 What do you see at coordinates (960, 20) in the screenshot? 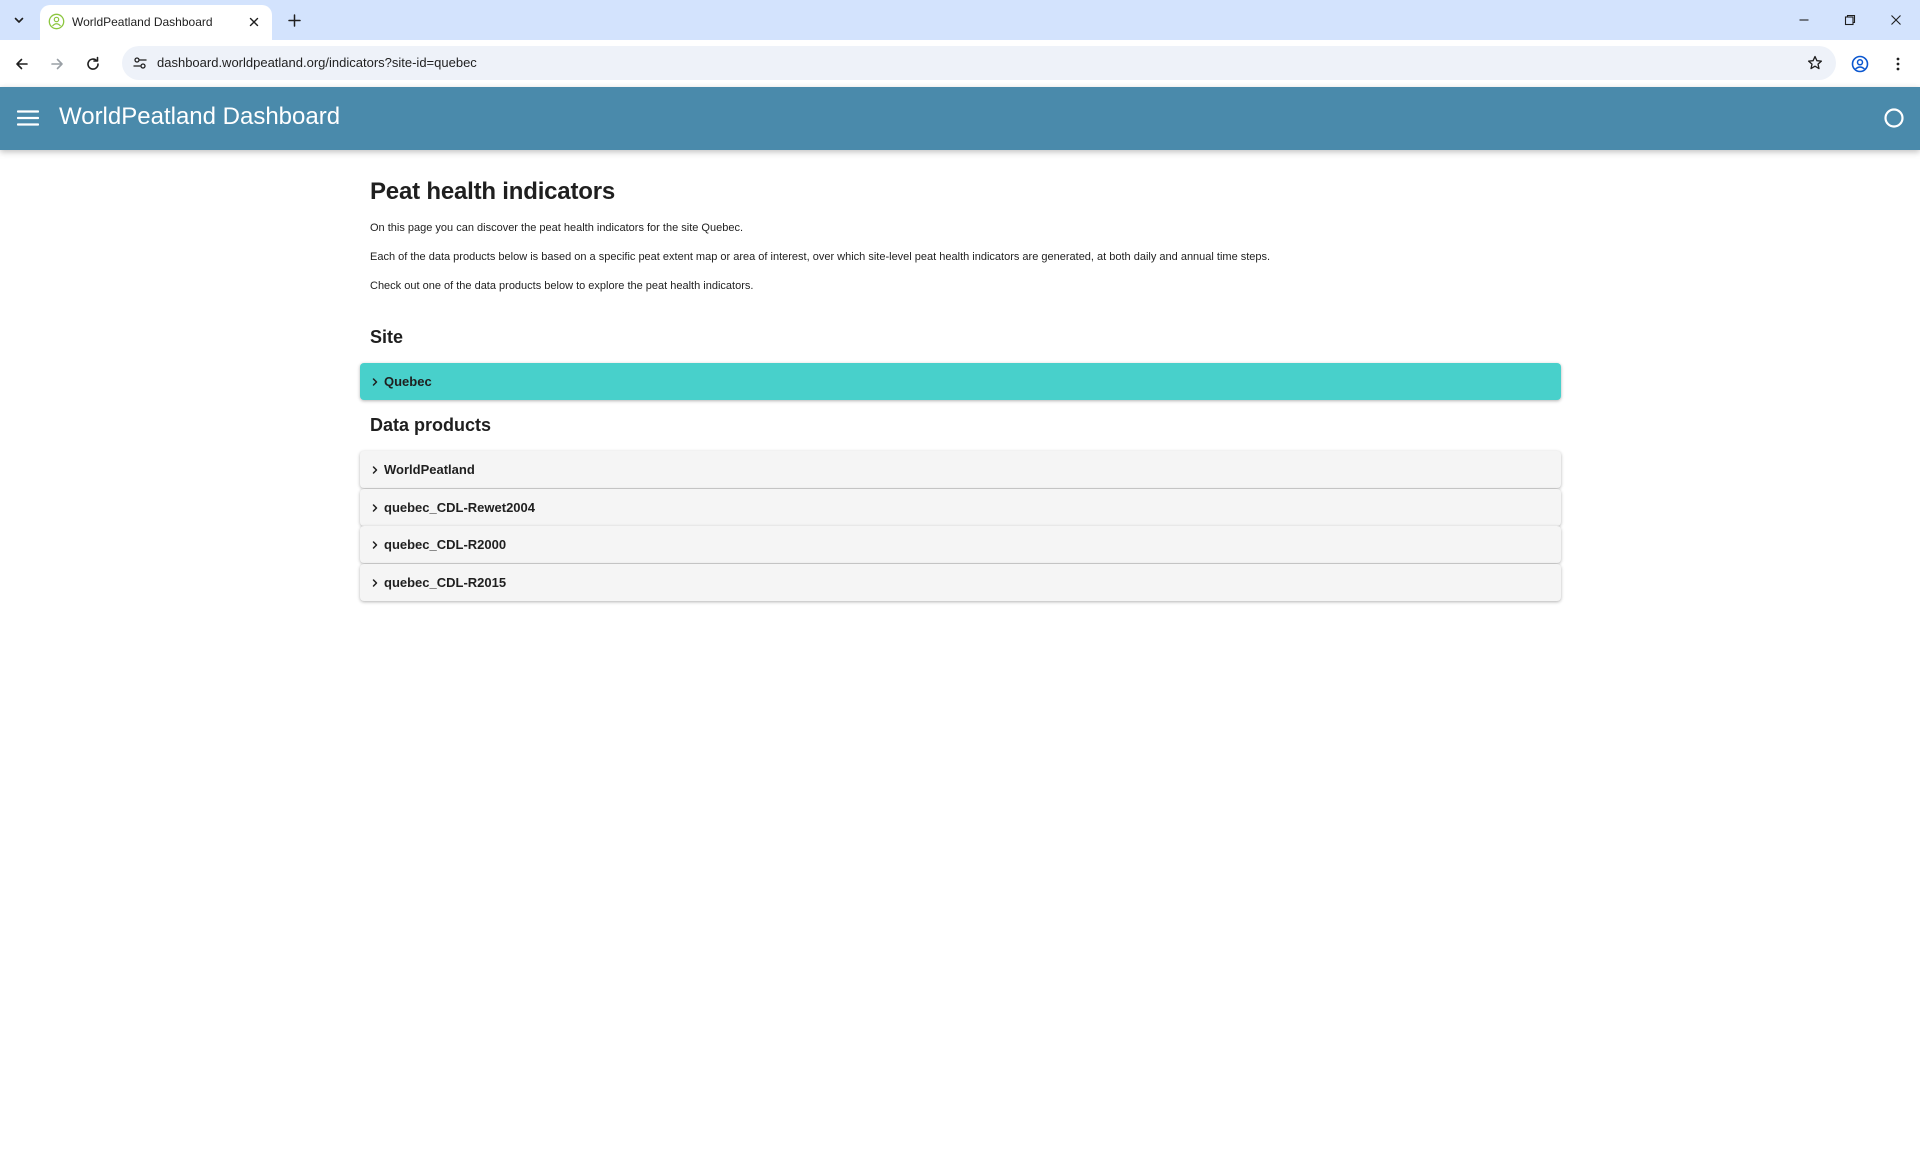
I see `browser-tabstrip: WorldPeatland Dashboard` at bounding box center [960, 20].